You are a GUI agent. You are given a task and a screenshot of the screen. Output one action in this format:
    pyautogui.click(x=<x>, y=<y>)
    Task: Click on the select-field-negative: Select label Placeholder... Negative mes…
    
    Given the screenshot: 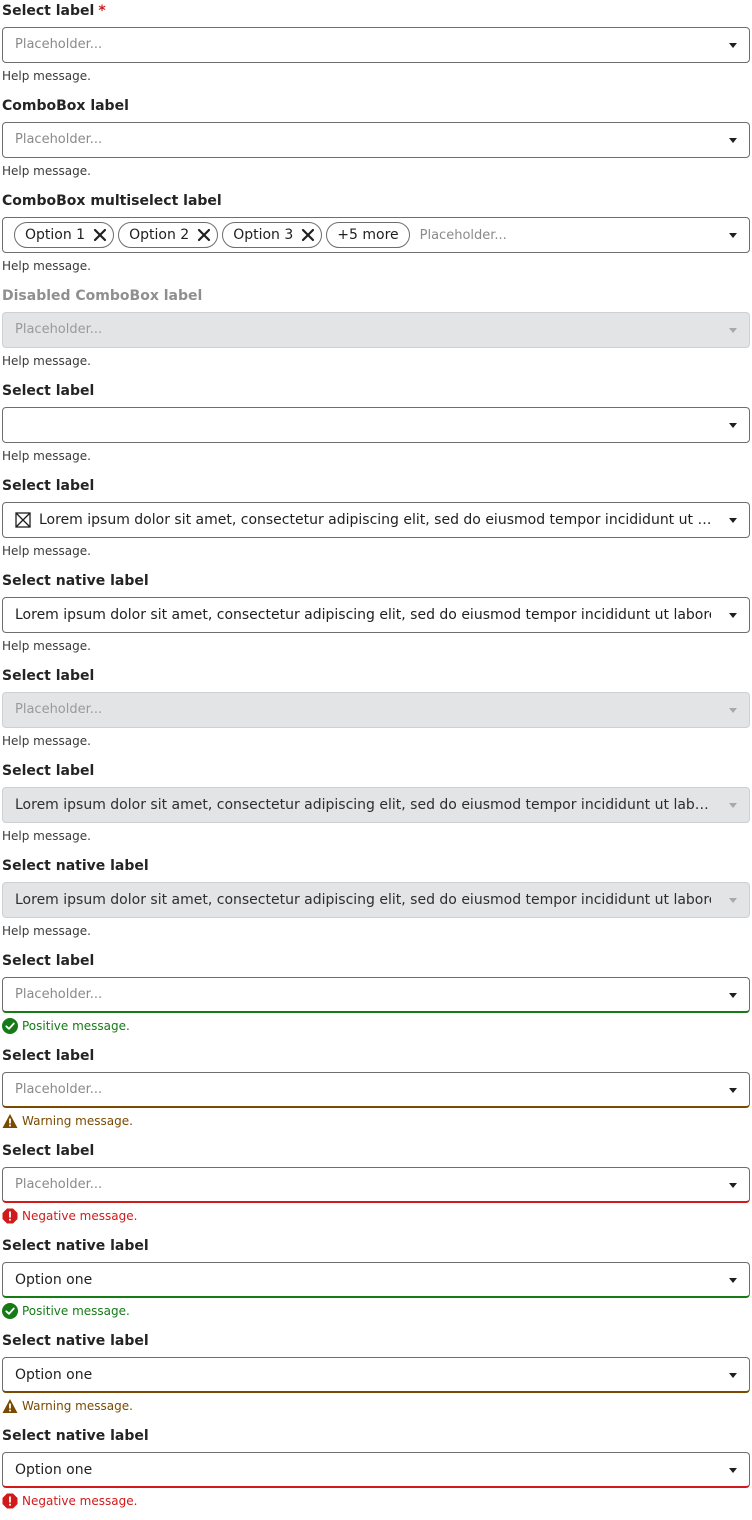 What is the action you would take?
    pyautogui.click(x=376, y=1187)
    